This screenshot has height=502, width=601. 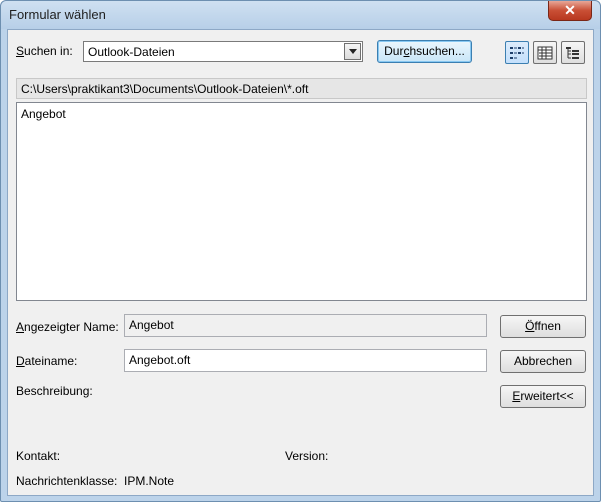 What do you see at coordinates (543, 361) in the screenshot?
I see `cancel-button: Abbrechen` at bounding box center [543, 361].